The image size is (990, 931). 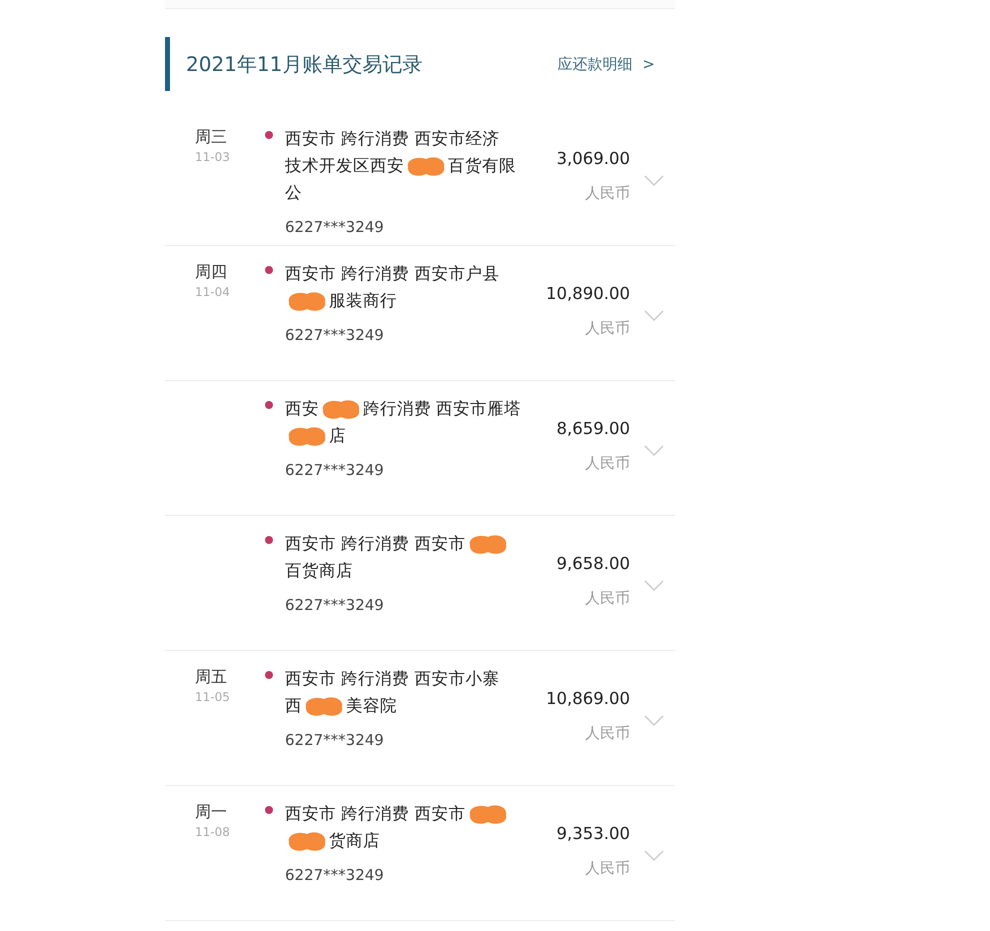 I want to click on transaction-description: 服装商行, so click(x=363, y=301).